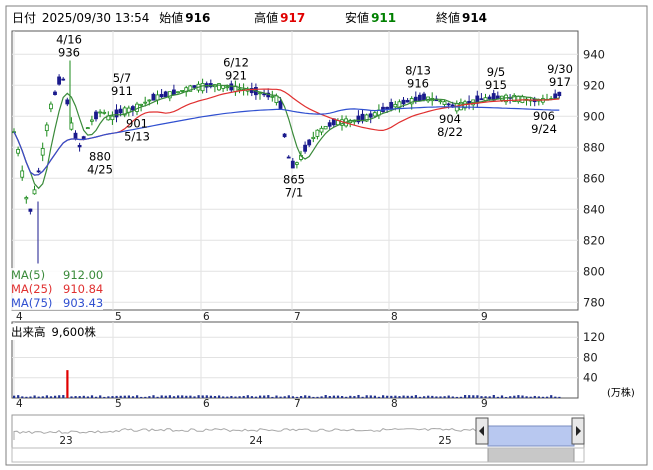  I want to click on annotation-date: 5/13, so click(137, 137).